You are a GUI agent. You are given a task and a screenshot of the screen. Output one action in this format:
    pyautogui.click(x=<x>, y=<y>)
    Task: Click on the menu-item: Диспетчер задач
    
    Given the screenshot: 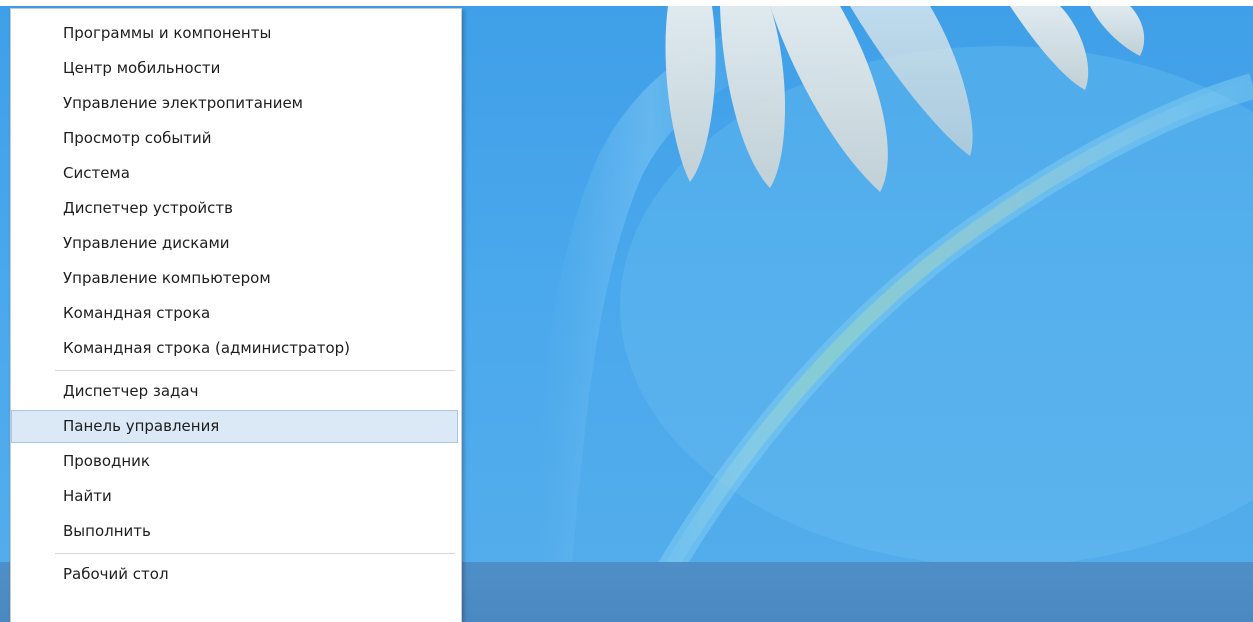 What is the action you would take?
    pyautogui.click(x=234, y=391)
    